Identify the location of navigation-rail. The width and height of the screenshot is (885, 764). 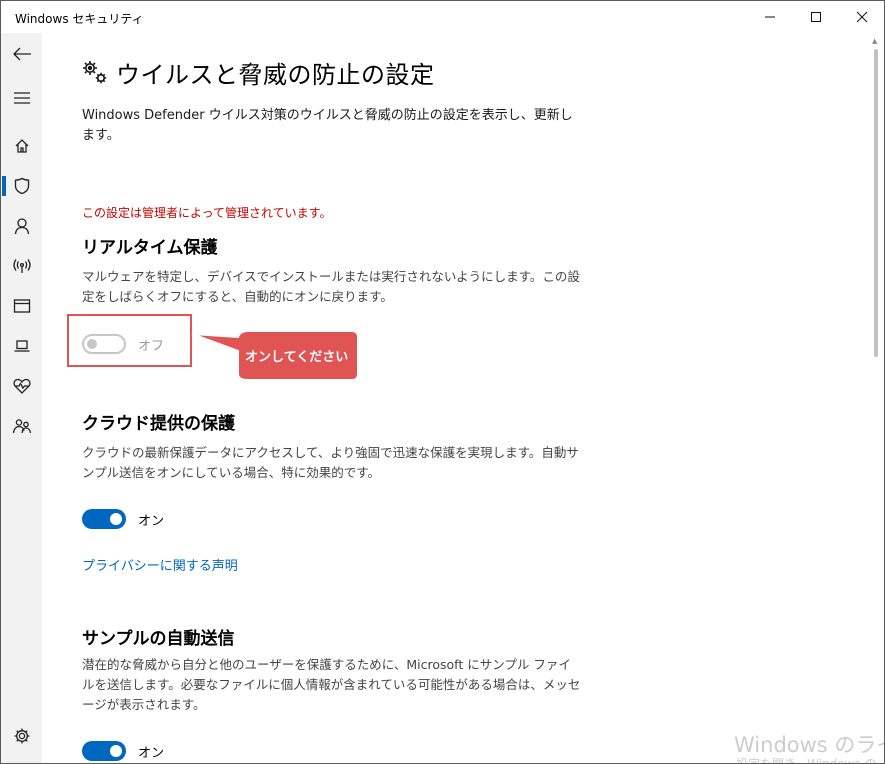
(21, 398).